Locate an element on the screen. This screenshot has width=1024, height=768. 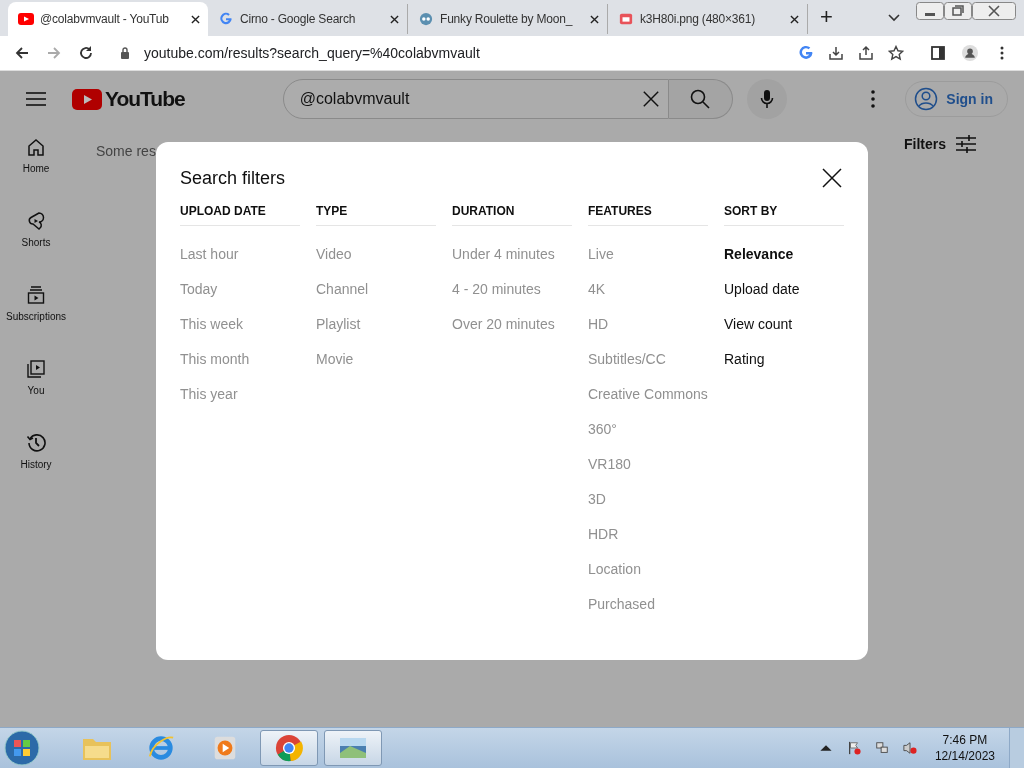
browser-e-icon is located at coordinates (161, 748).